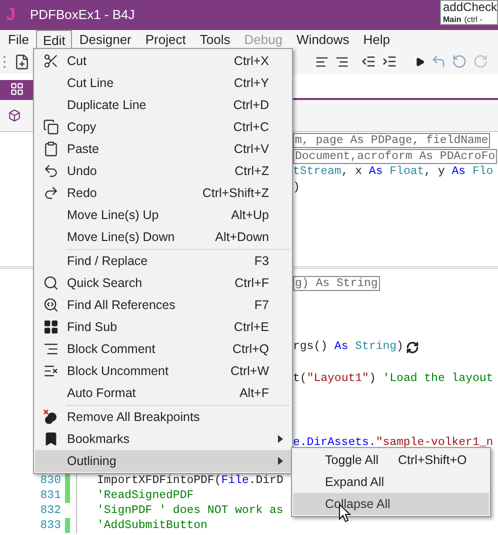 The image size is (498, 535). I want to click on menu-label: Redo, so click(82, 193).